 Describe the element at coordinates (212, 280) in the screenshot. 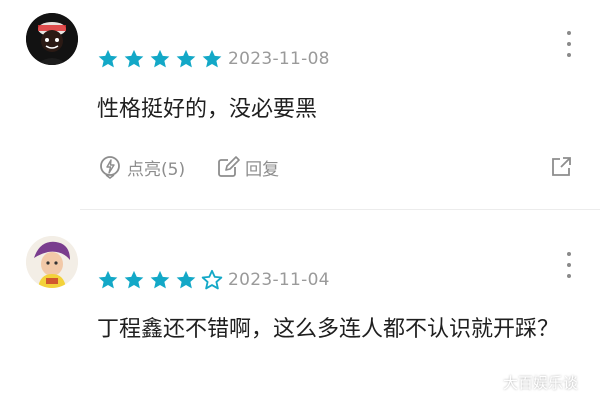

I see `star-empty-icon` at that location.